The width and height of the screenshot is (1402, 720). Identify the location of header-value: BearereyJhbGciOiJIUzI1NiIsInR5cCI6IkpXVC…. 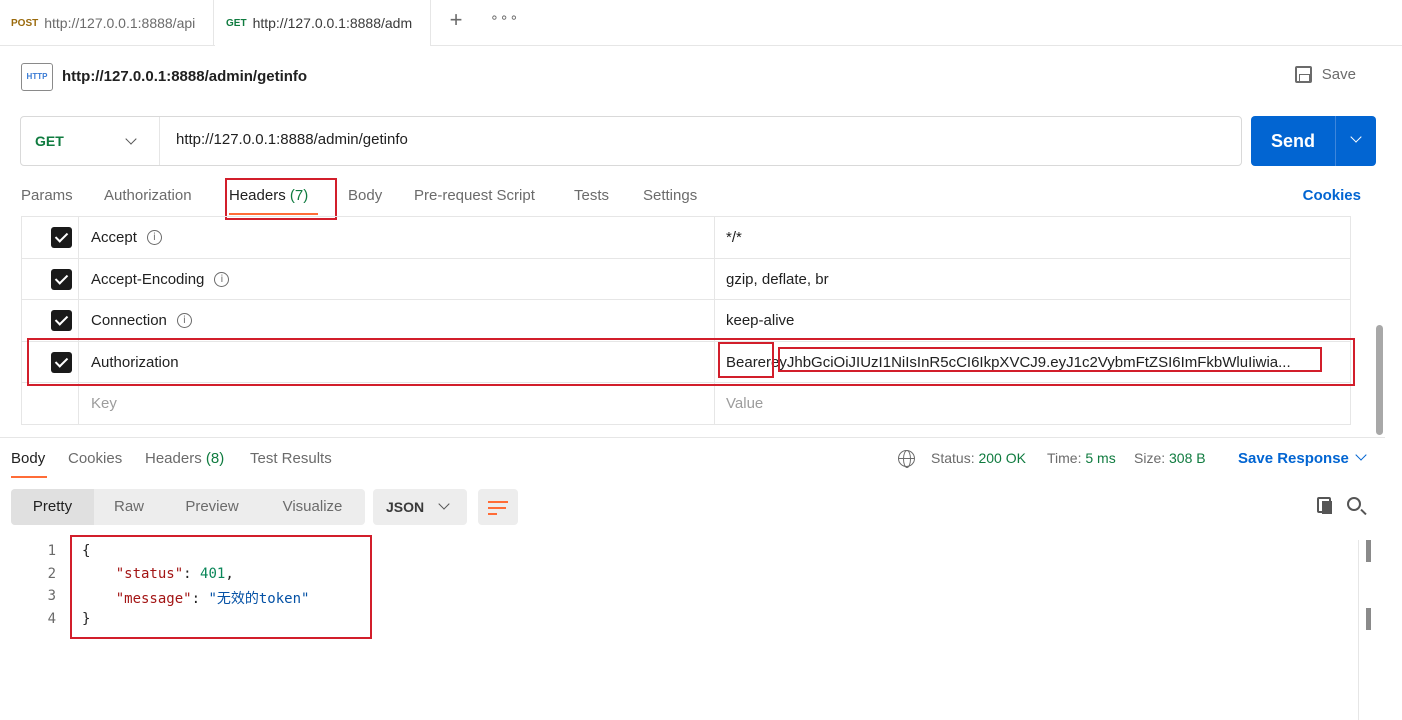
(1008, 362).